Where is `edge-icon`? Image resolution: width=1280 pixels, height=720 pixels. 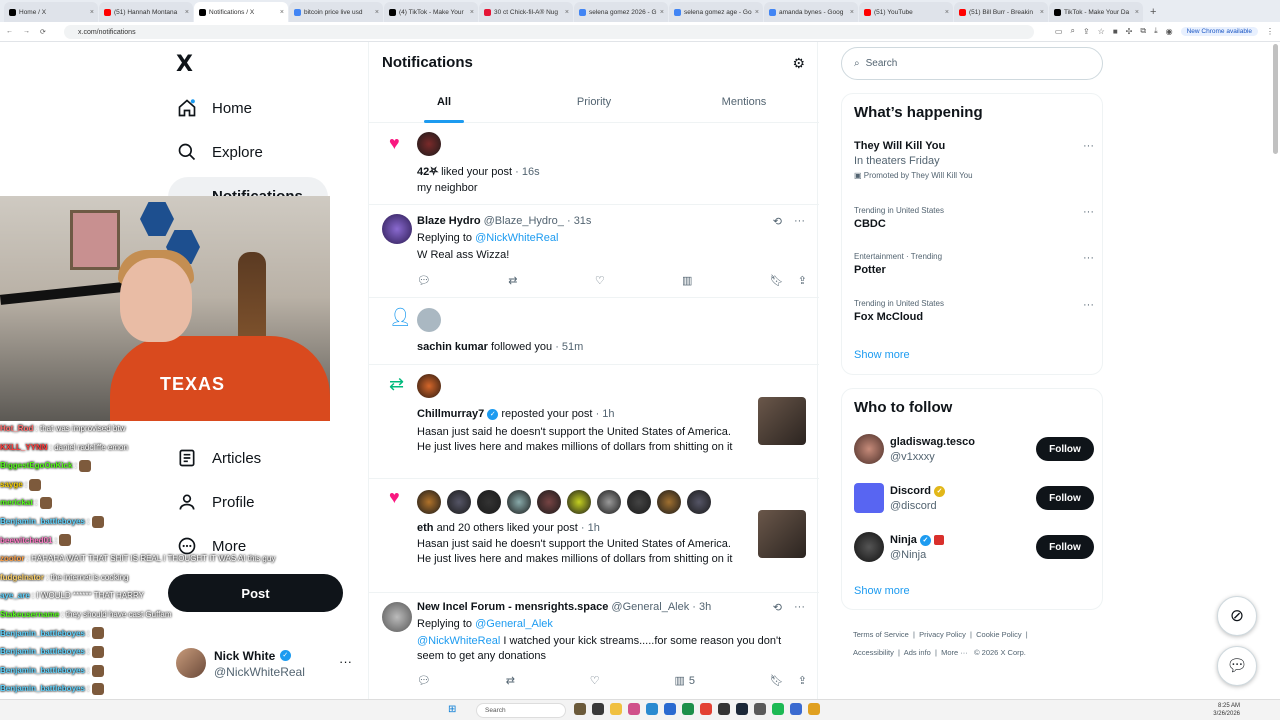
edge-icon is located at coordinates (652, 709).